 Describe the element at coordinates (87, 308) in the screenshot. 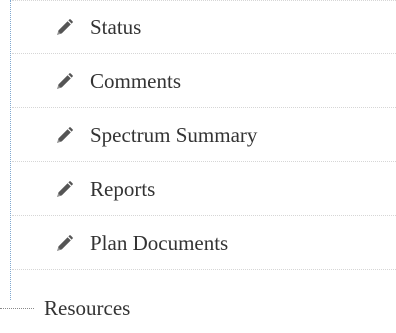

I see `tree-item-label: Resources` at that location.